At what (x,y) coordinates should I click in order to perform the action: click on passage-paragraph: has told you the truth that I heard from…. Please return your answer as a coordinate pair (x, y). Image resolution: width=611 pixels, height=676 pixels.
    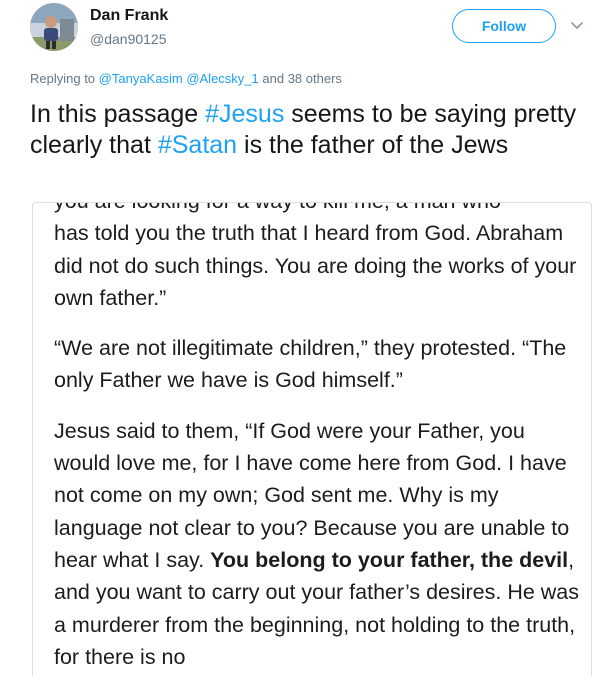
    Looking at the image, I should click on (315, 265).